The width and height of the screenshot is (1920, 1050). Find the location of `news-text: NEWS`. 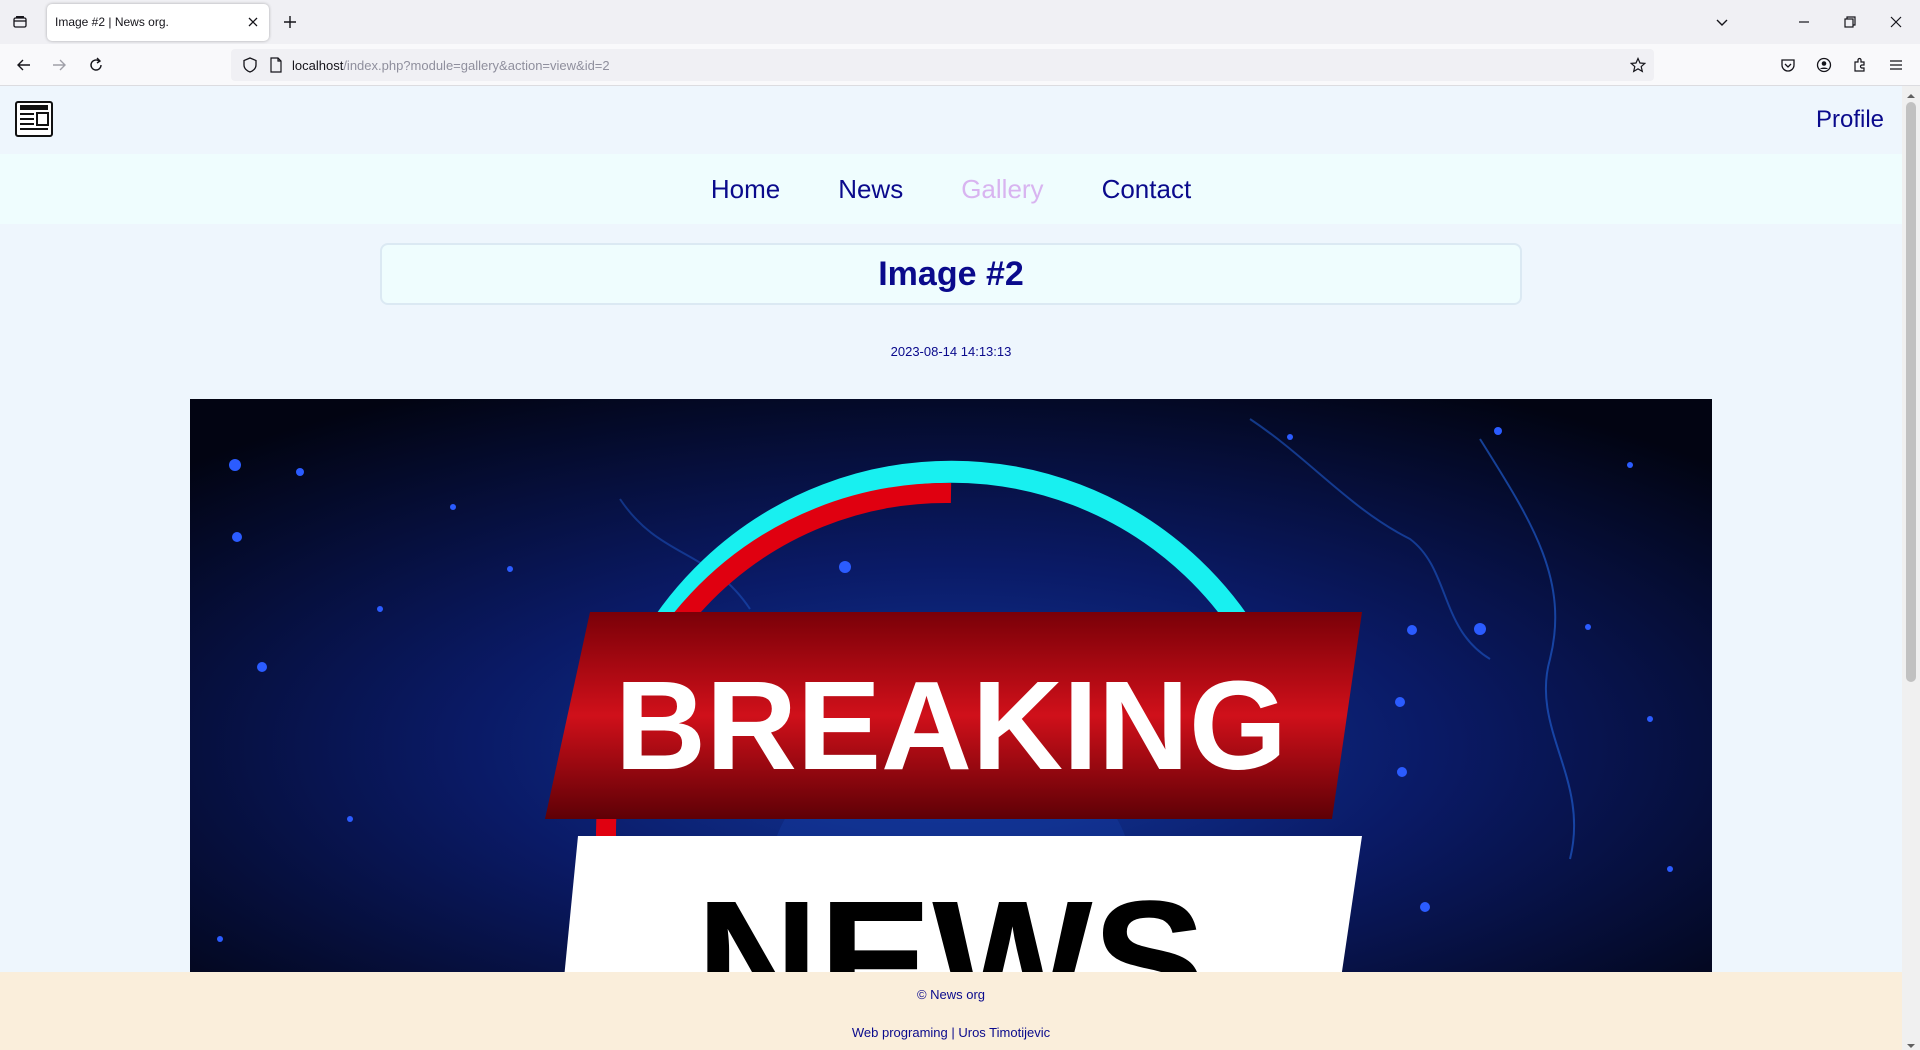

news-text: NEWS is located at coordinates (951, 922).